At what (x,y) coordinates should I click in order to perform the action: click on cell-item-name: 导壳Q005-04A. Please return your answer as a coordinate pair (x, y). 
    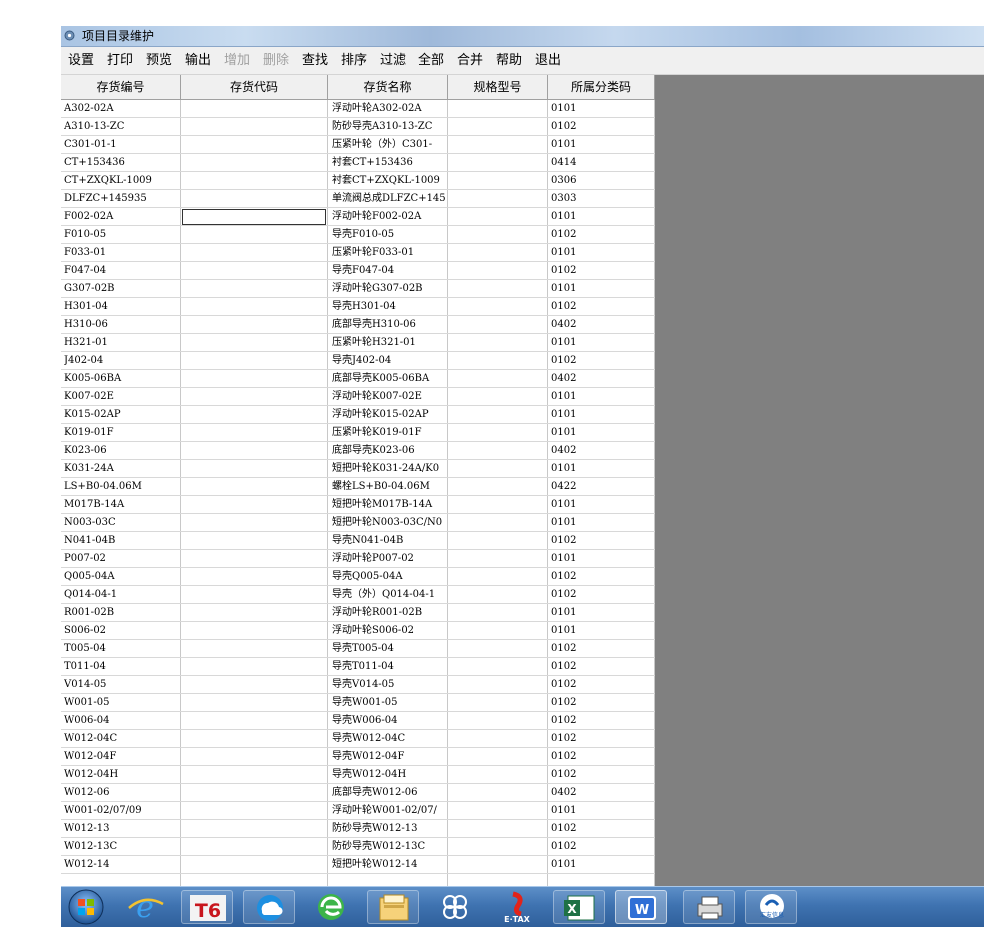
    Looking at the image, I should click on (390, 576).